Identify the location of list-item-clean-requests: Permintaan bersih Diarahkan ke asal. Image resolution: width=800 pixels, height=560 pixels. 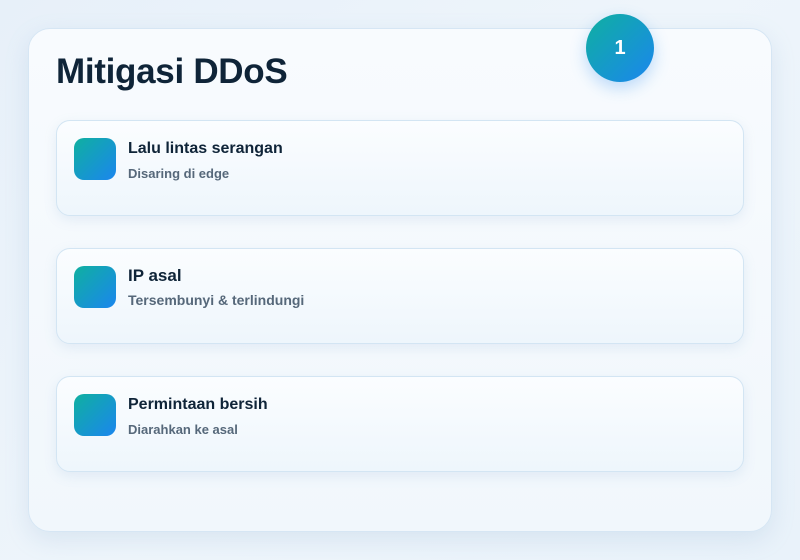
(400, 424).